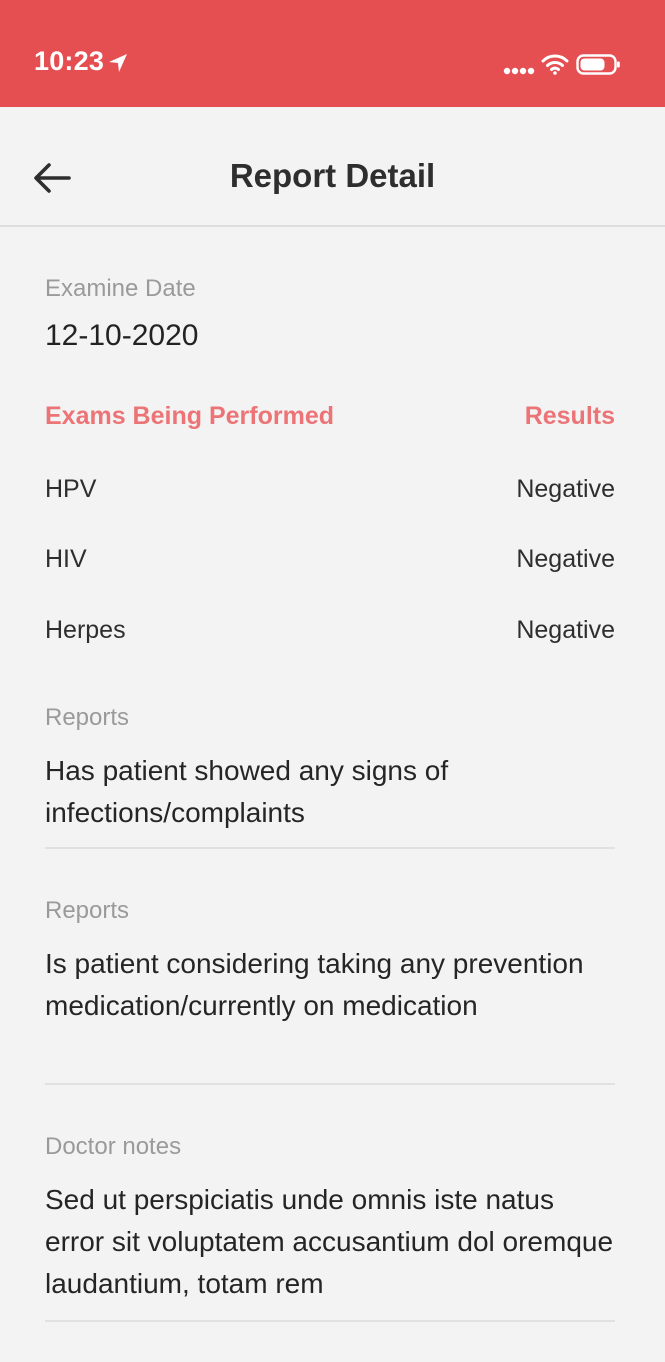 Image resolution: width=665 pixels, height=1362 pixels. Describe the element at coordinates (598, 64) in the screenshot. I see `battery-icon` at that location.